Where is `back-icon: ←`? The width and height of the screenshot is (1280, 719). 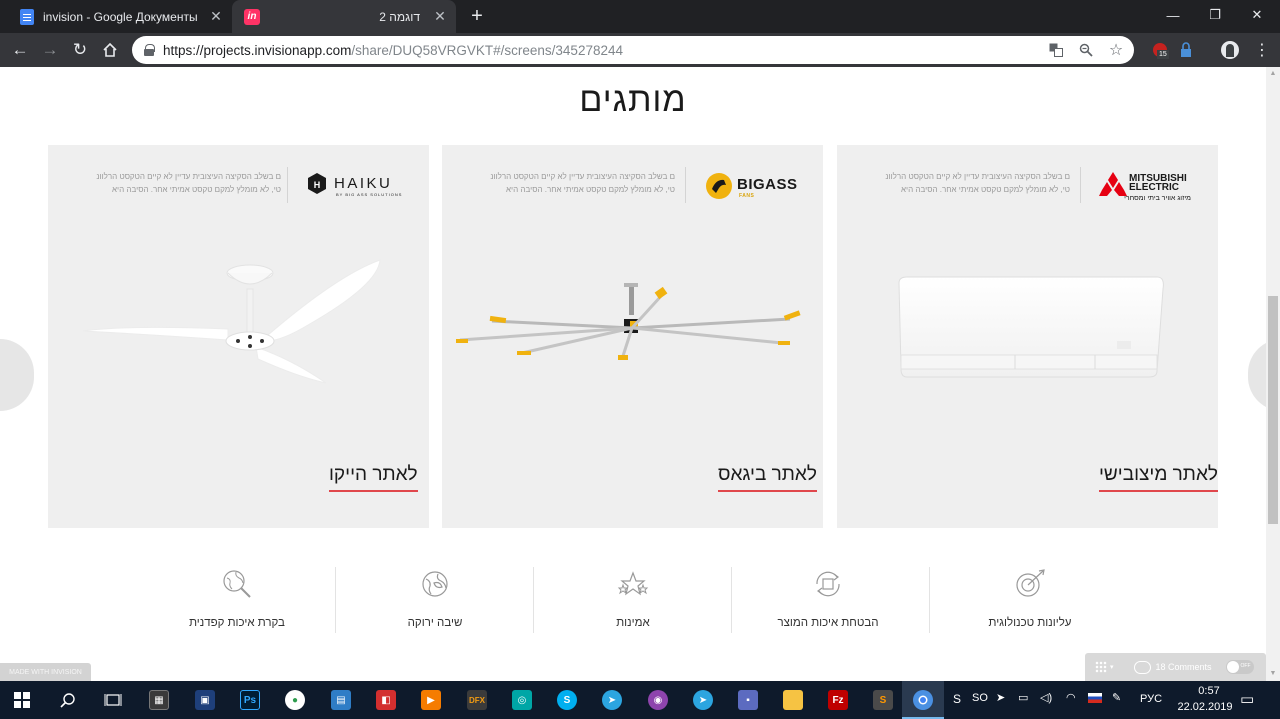 back-icon: ← is located at coordinates (20, 50).